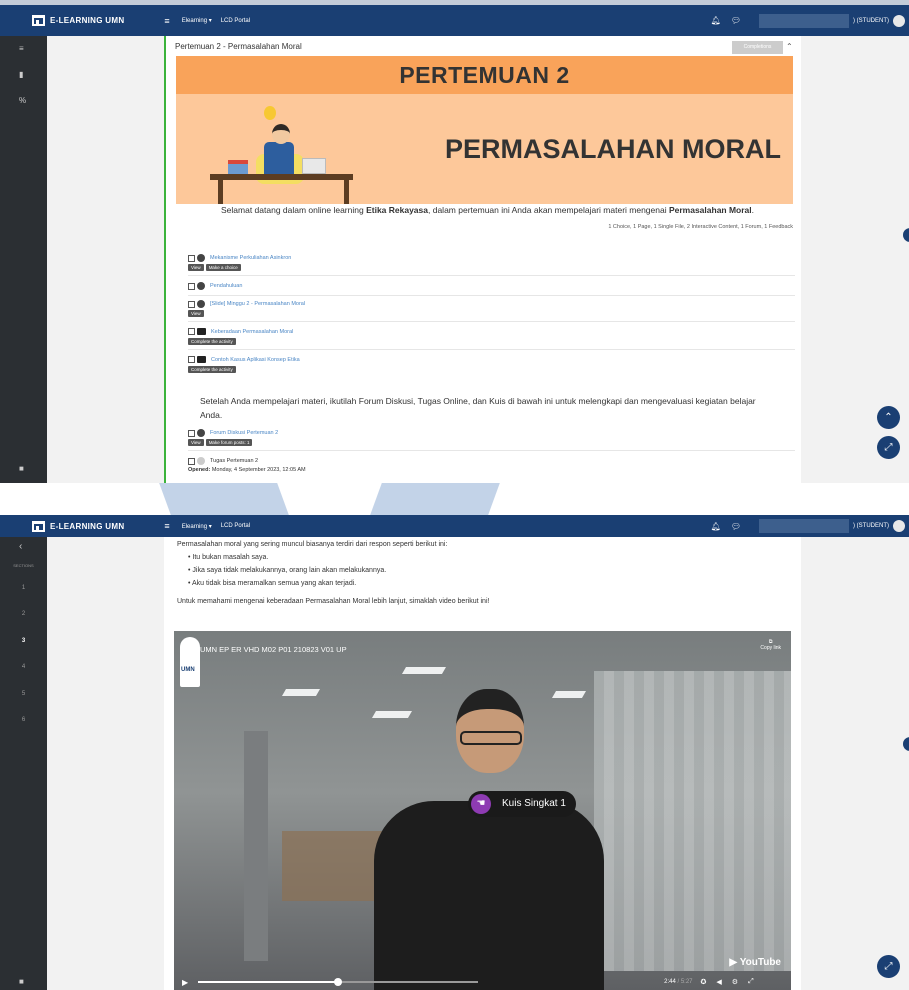  Describe the element at coordinates (238, 46) in the screenshot. I see `section-title: Pertemuan 2 - Permasalahan Moral` at that location.